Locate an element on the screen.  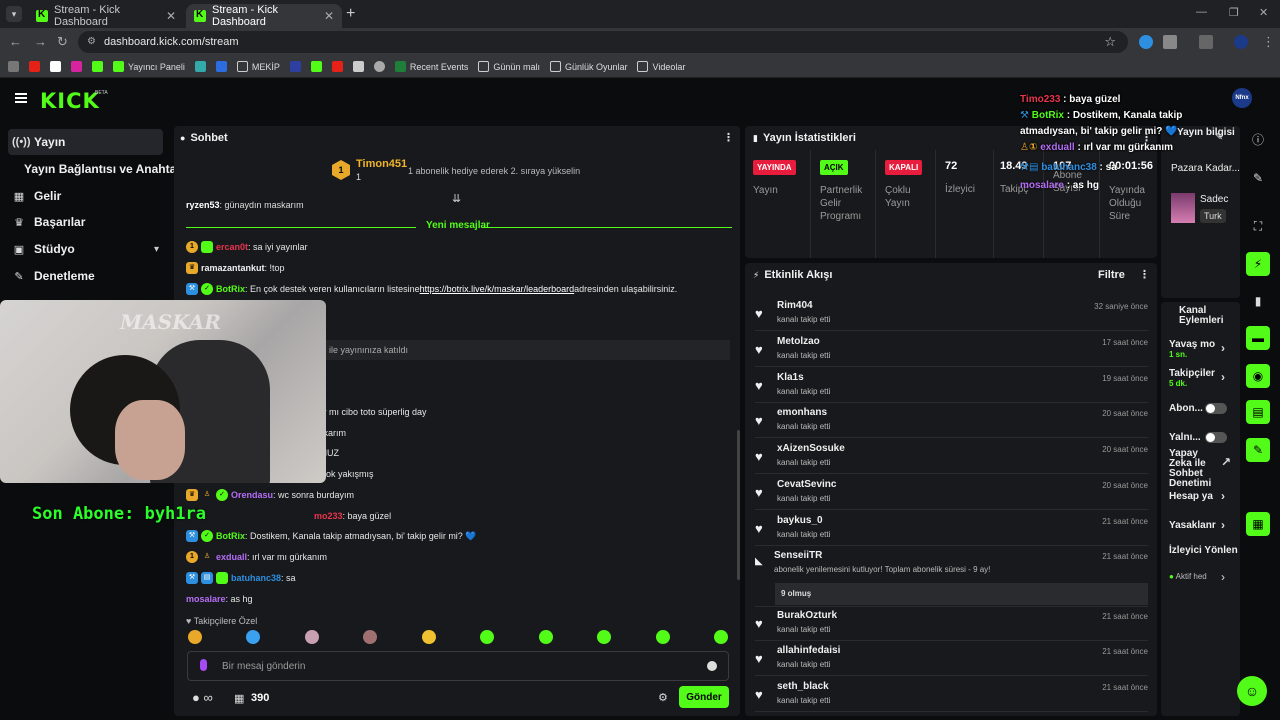
mic-icon is located at coordinates (203, 665).